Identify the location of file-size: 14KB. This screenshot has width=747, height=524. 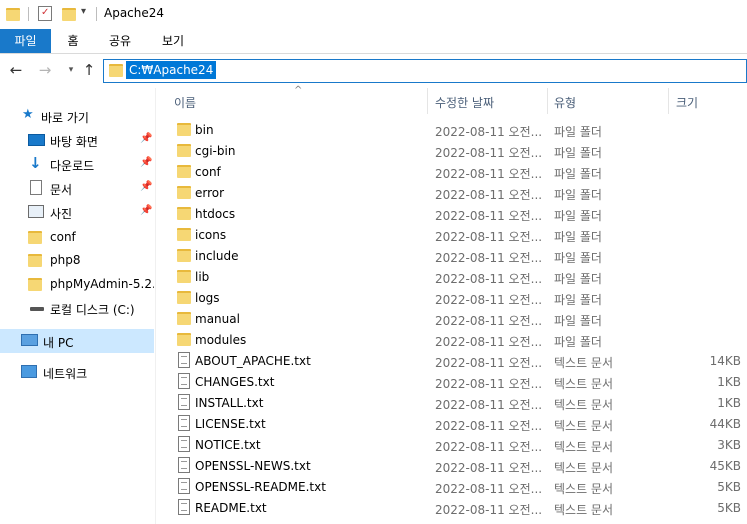
(725, 361).